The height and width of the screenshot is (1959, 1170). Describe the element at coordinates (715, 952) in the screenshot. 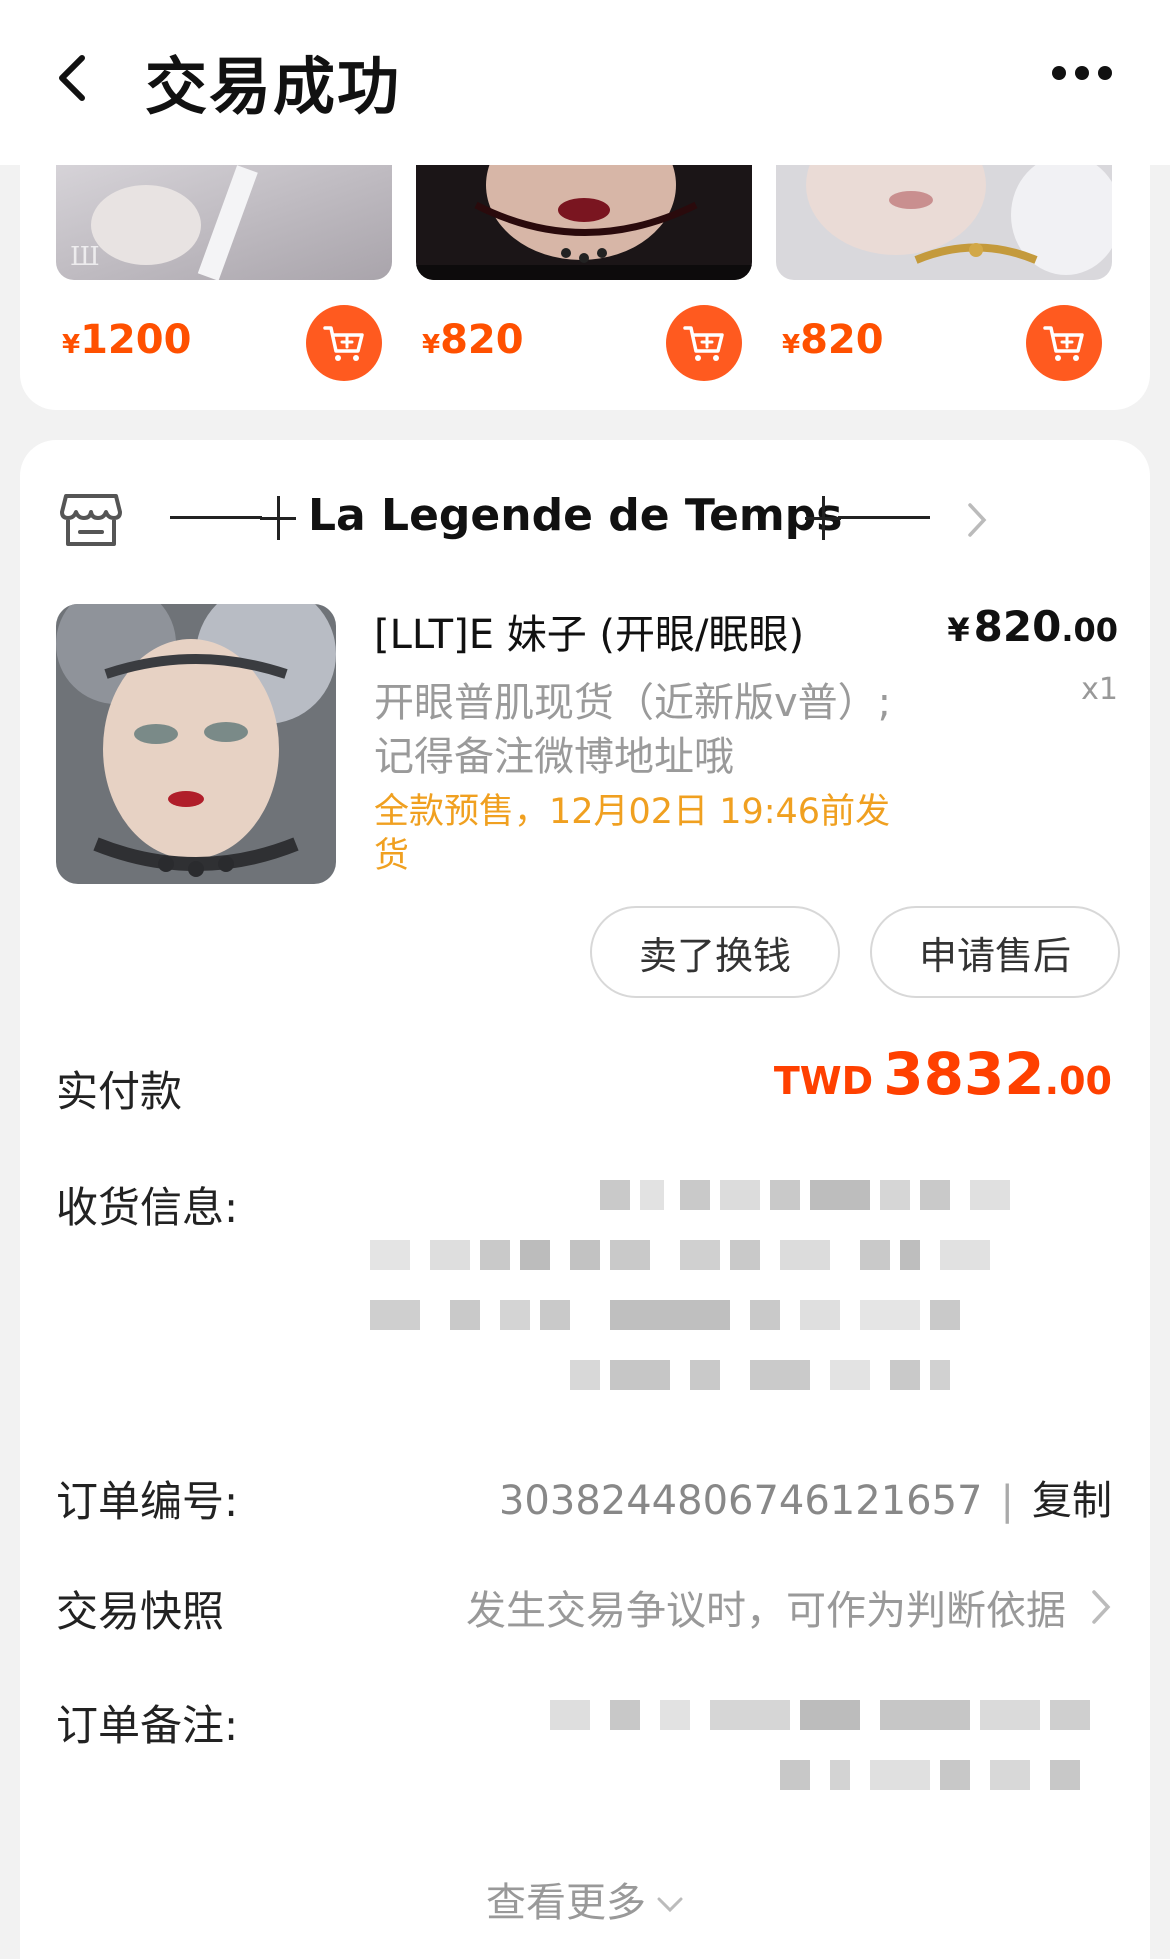

I see `resell-button: 卖了换钱` at that location.